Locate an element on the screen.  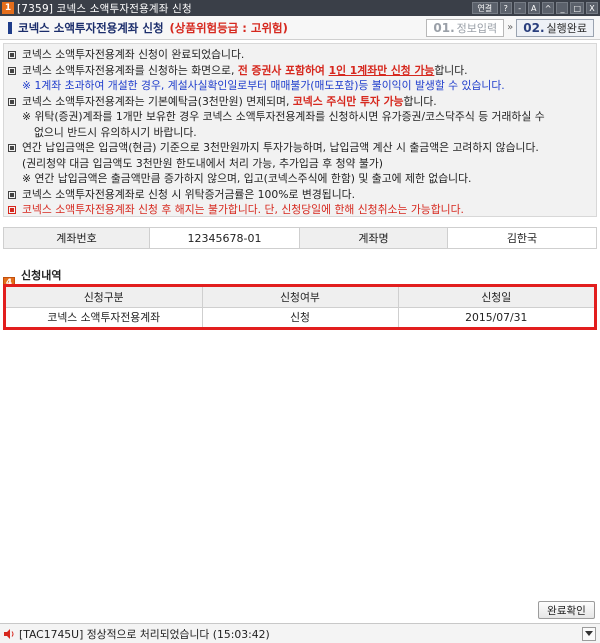
notice-emphasis: 전 증권사 포함하여 is located at coordinates (283, 70).